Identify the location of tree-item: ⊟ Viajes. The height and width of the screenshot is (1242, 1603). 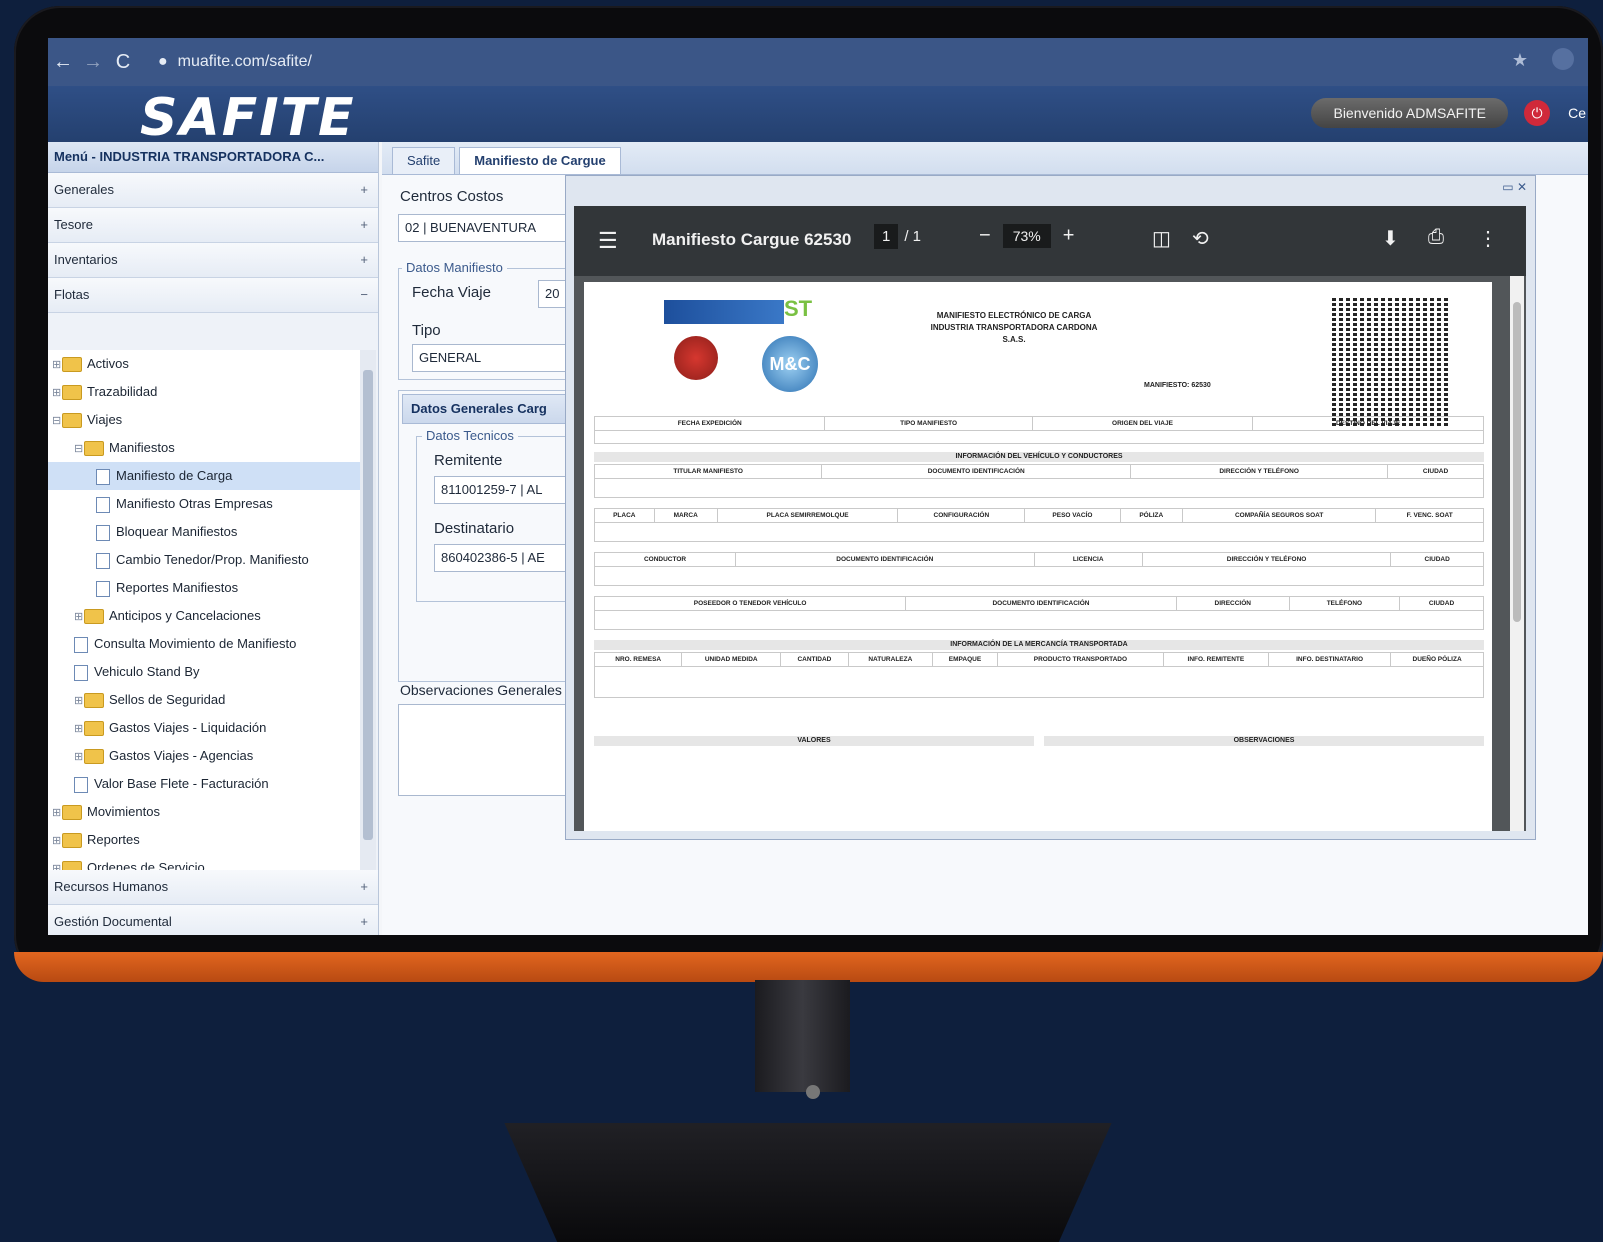
(204, 420).